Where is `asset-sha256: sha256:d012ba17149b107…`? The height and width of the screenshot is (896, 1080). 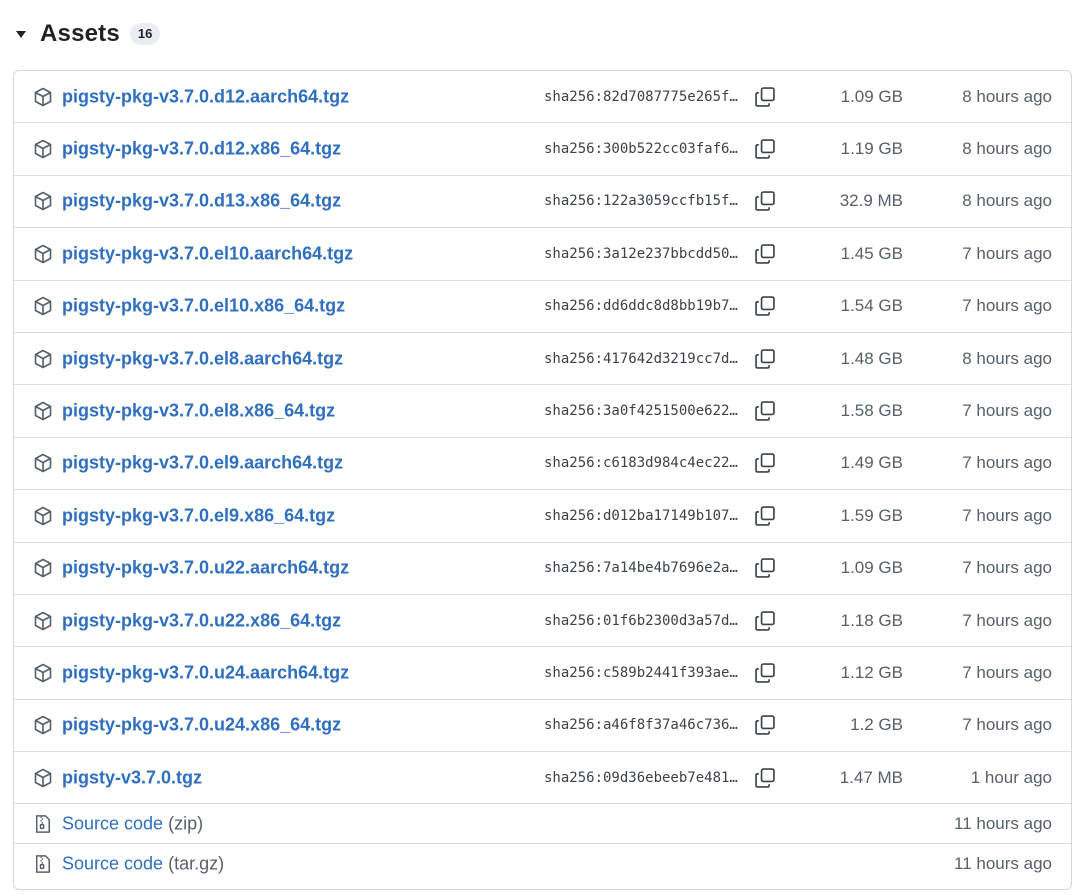
asset-sha256: sha256:d012ba17149b107… is located at coordinates (641, 515).